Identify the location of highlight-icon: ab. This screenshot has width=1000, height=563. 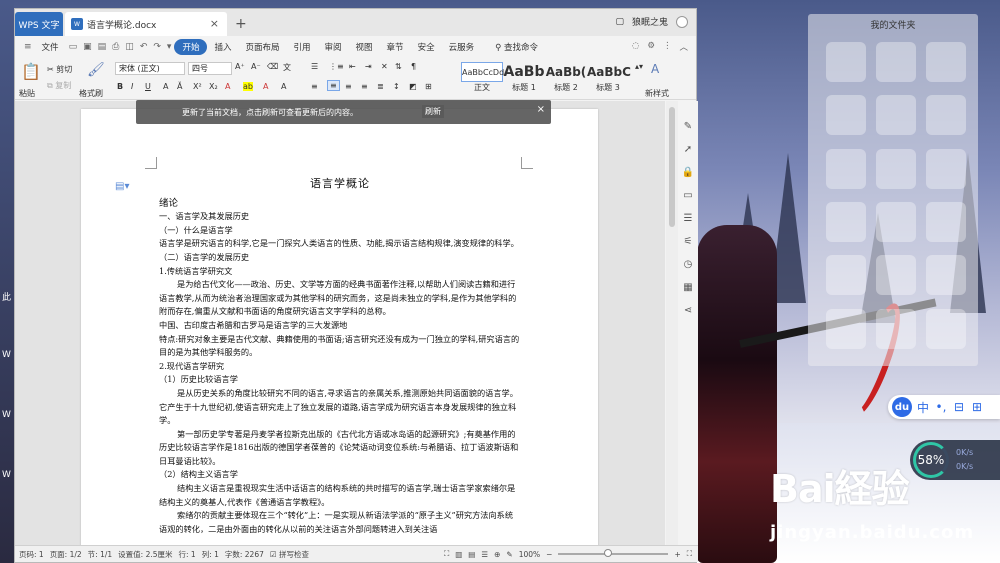
(248, 86).